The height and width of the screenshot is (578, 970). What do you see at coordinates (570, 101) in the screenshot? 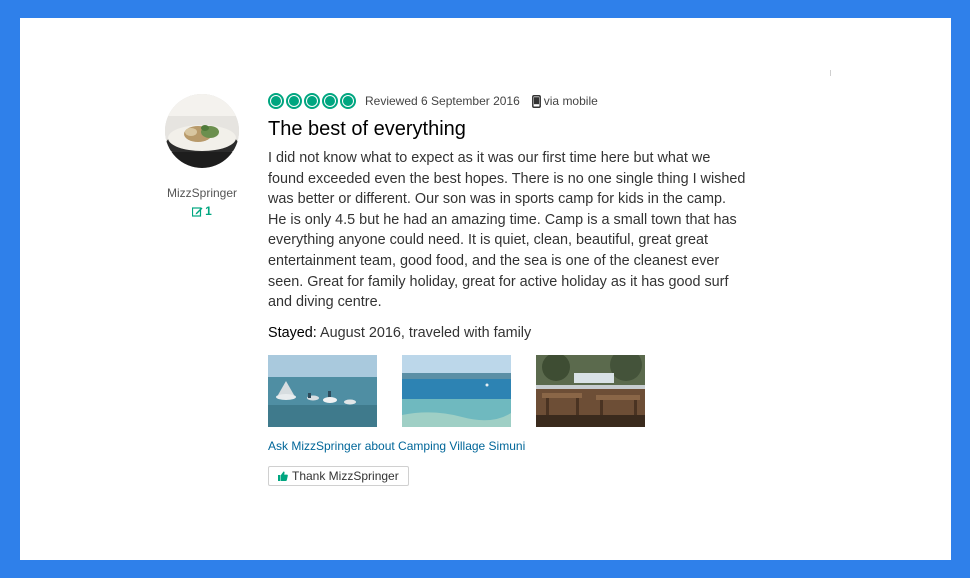
I see `via-mobile-label: via mobile` at bounding box center [570, 101].